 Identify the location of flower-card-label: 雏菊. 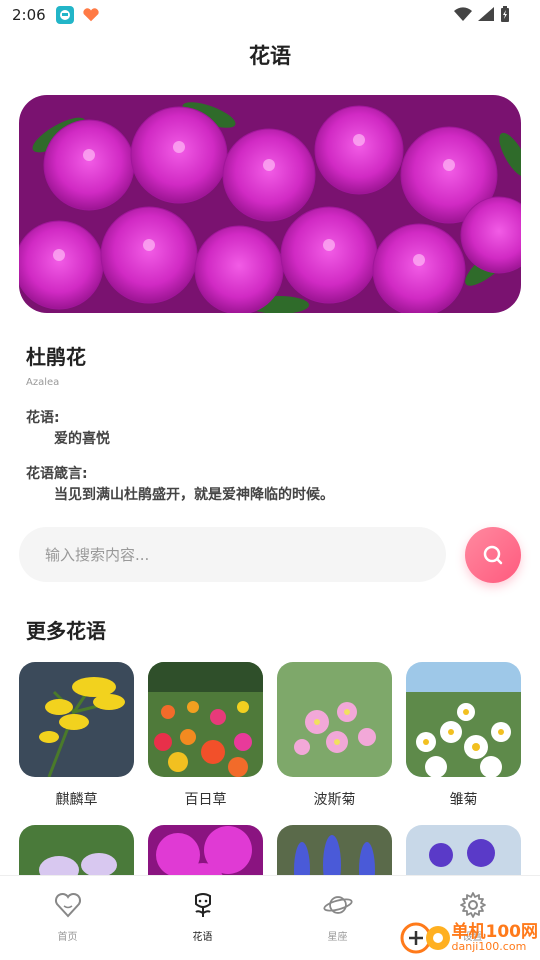
(463, 800).